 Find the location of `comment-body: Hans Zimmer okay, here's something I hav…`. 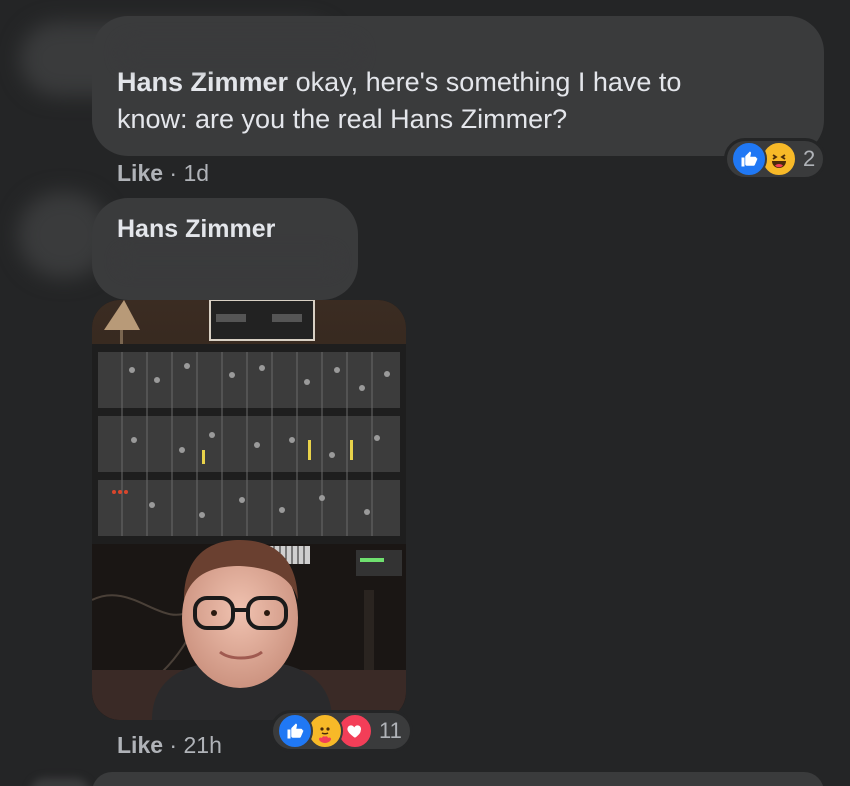

comment-body: Hans Zimmer okay, here's something I hav… is located at coordinates (467, 101).